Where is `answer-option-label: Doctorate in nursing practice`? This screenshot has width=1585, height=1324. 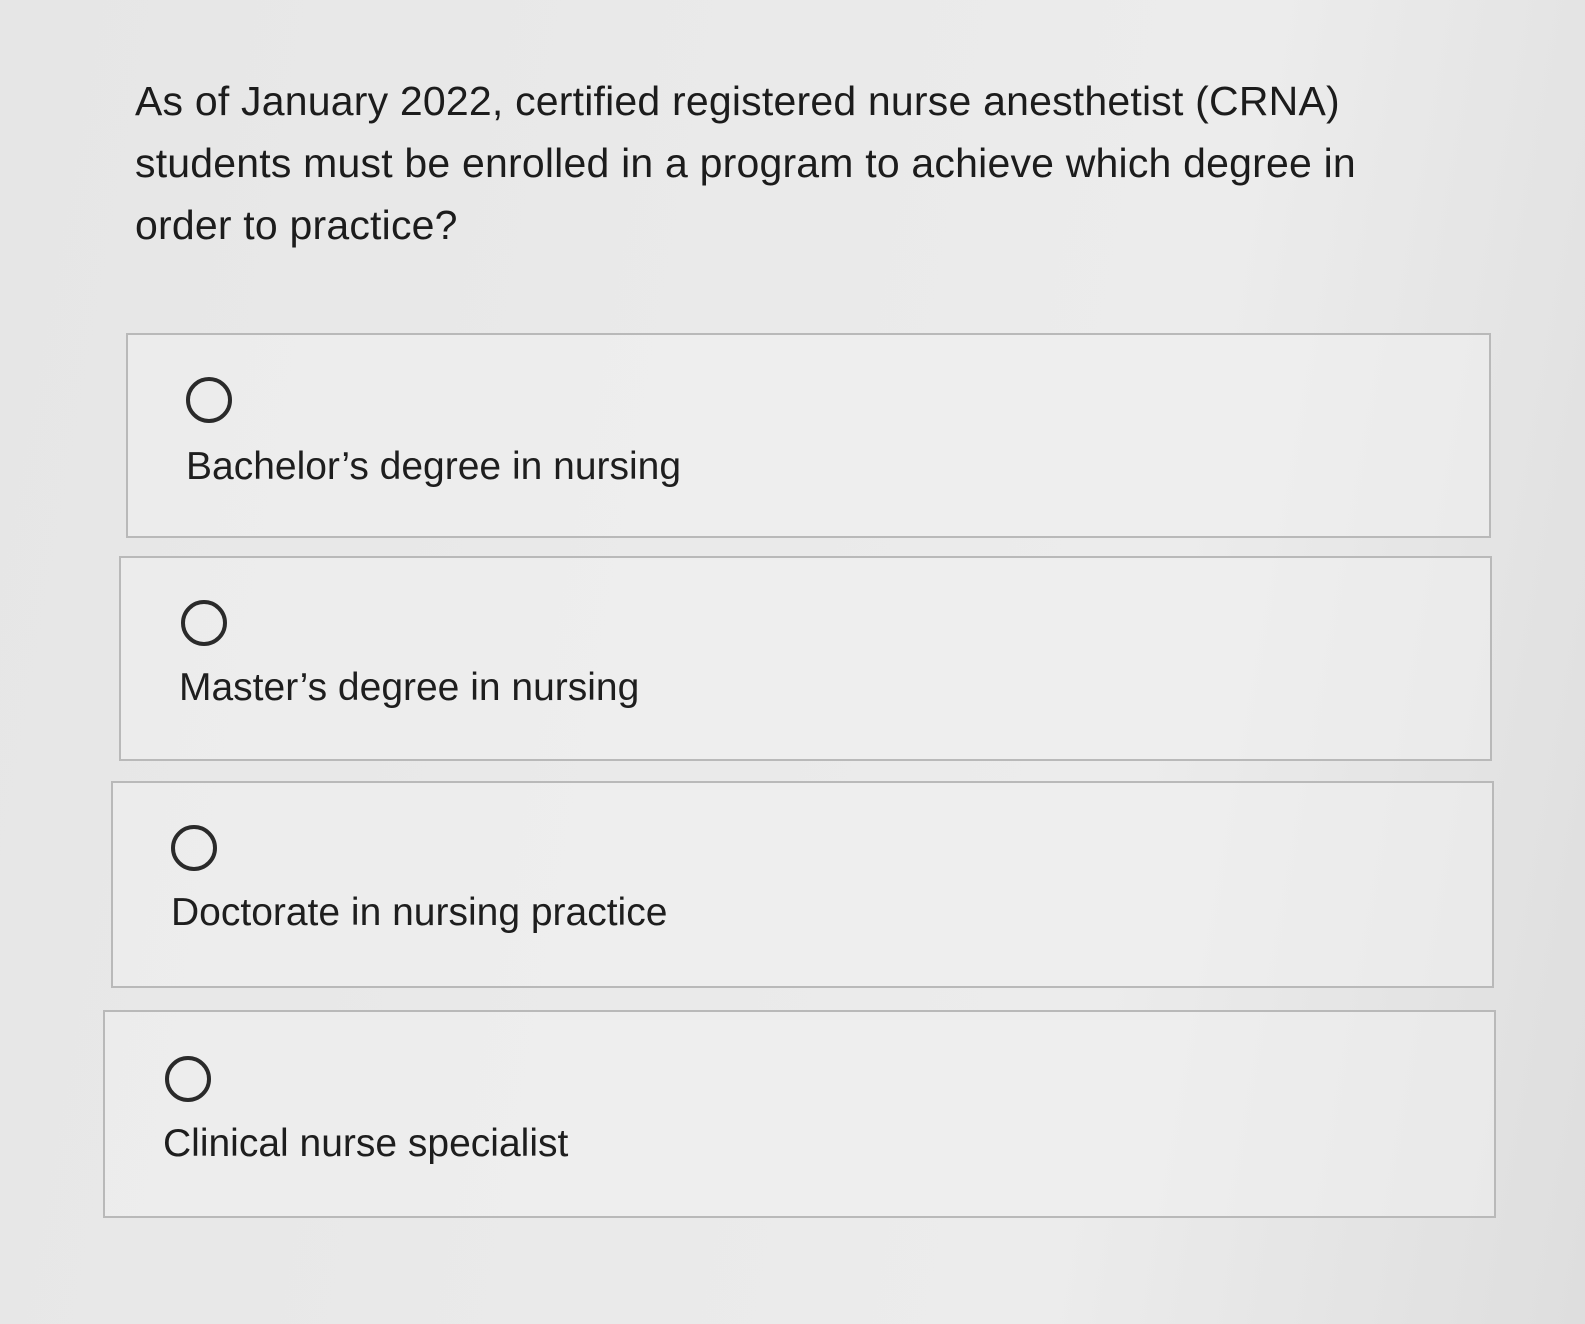
answer-option-label: Doctorate in nursing practice is located at coordinates (419, 912).